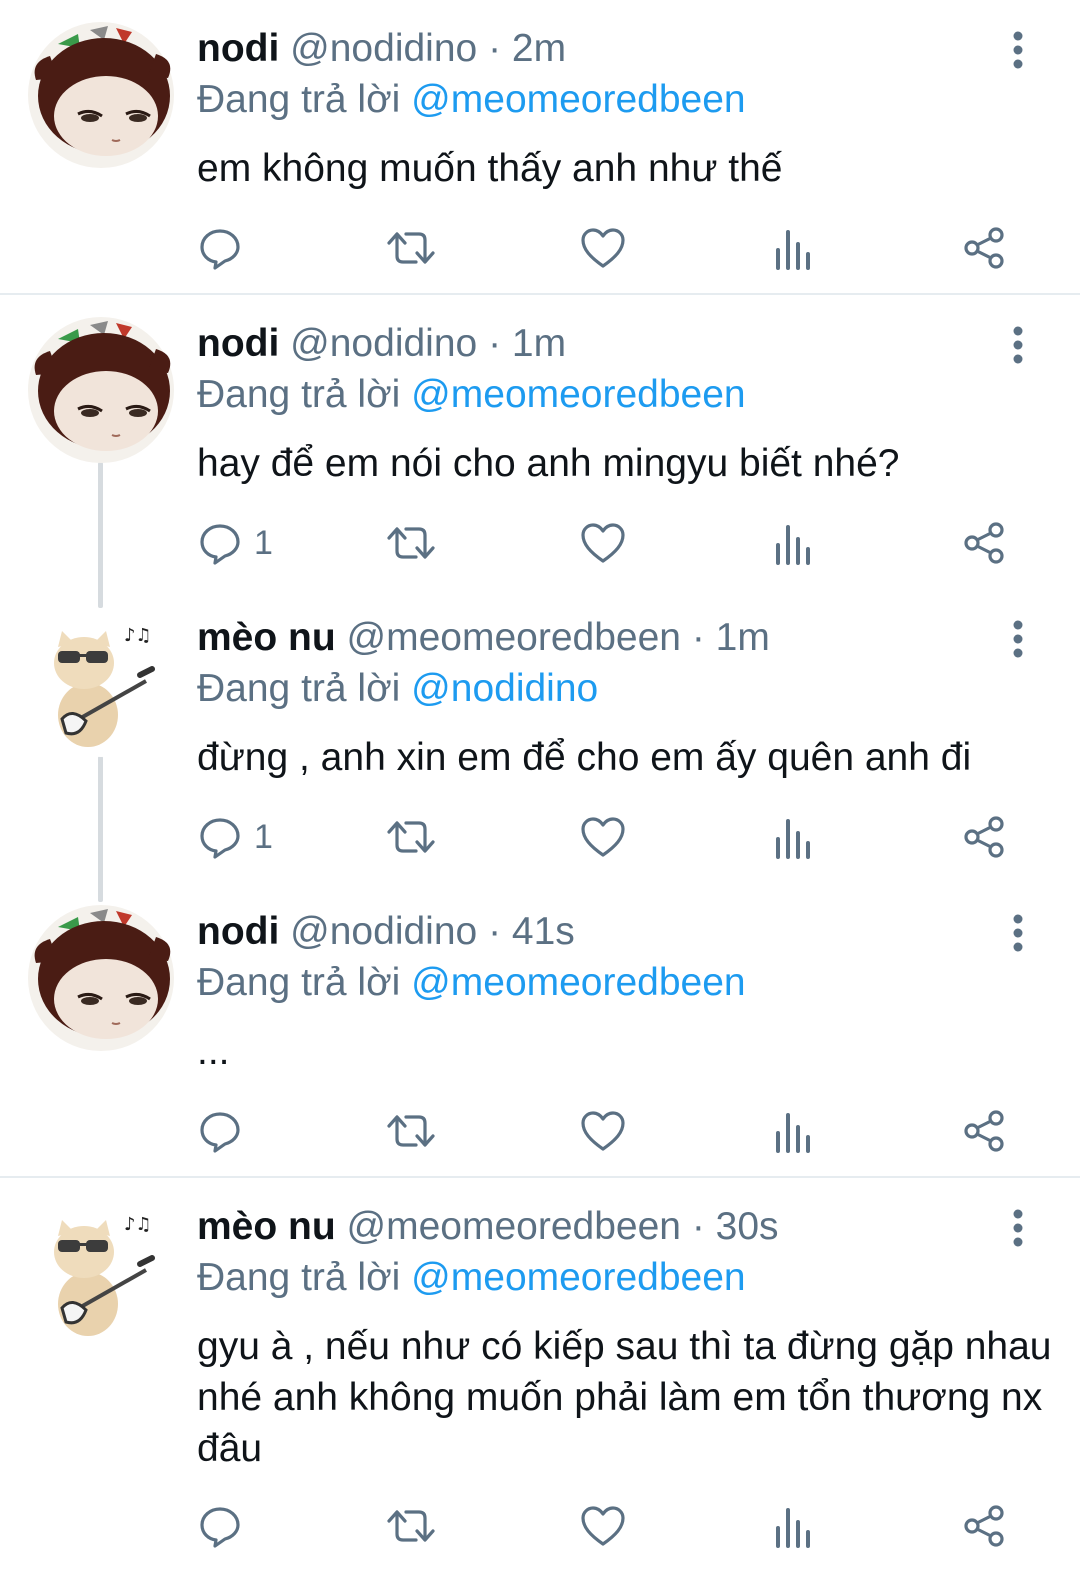 The width and height of the screenshot is (1080, 1573). I want to click on tweet-header: nodi @nodidino · 41s, so click(386, 932).